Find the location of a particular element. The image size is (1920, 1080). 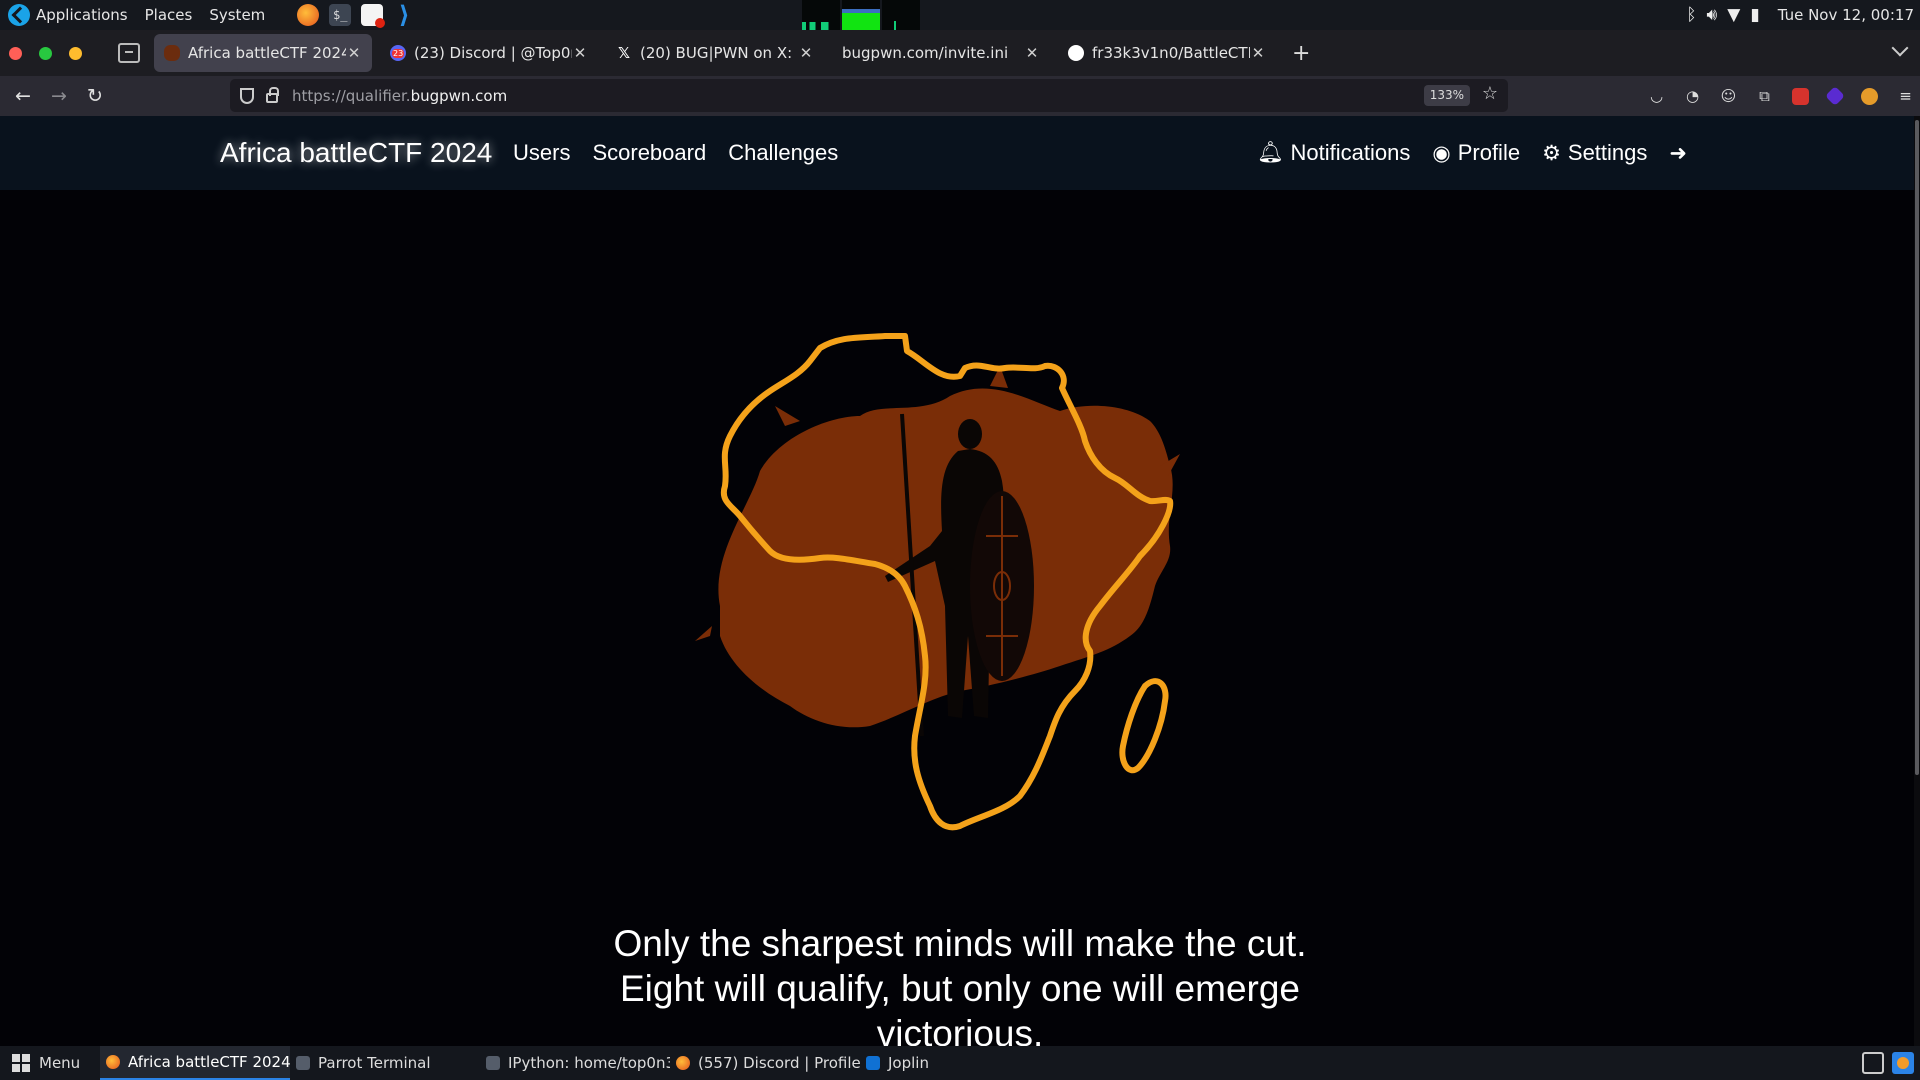

start-menu-button: Menu is located at coordinates (50, 1063).